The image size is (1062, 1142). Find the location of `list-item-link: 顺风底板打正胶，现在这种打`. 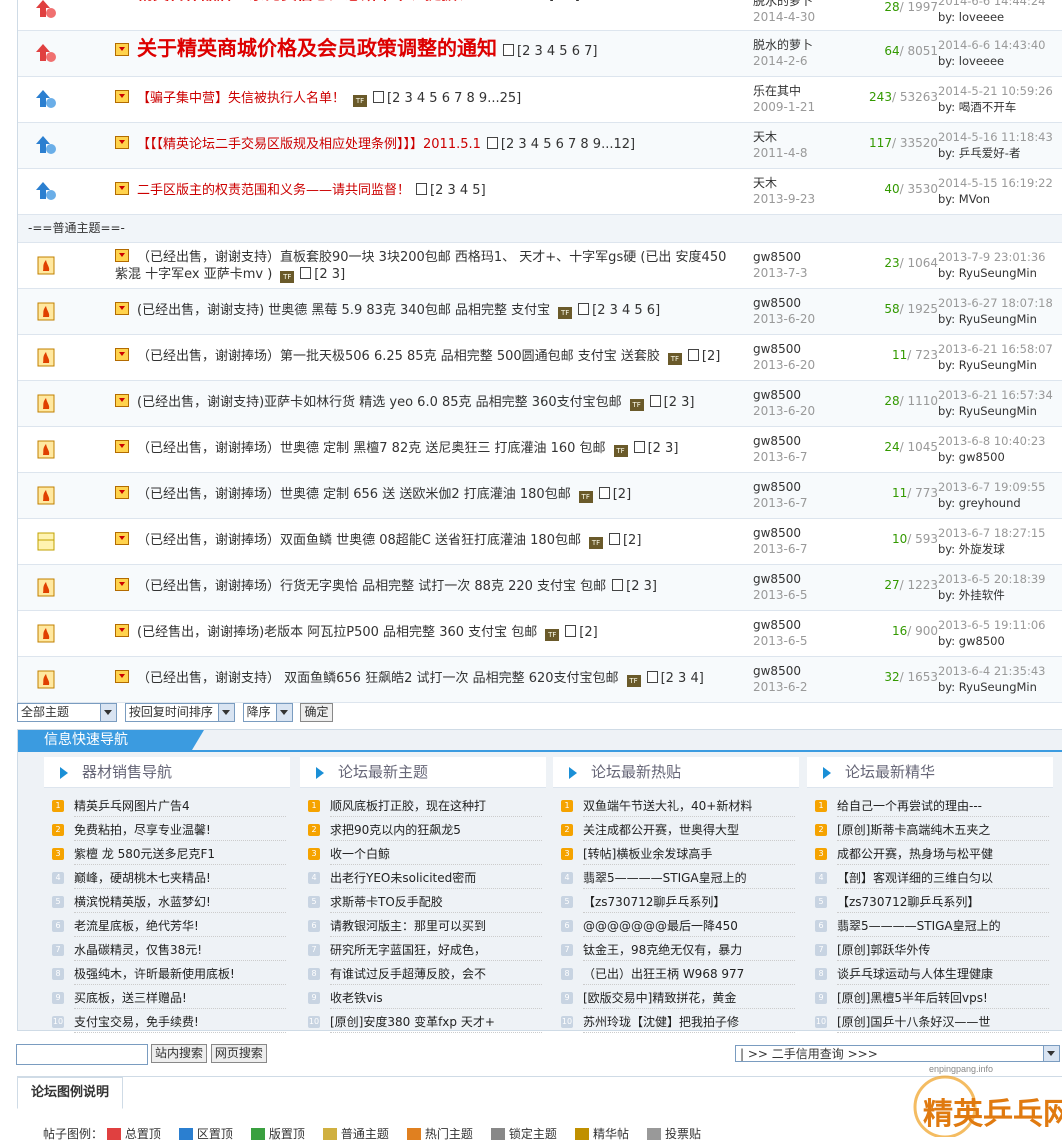

list-item-link: 顺风底板打正胶，现在这种打 is located at coordinates (408, 806).